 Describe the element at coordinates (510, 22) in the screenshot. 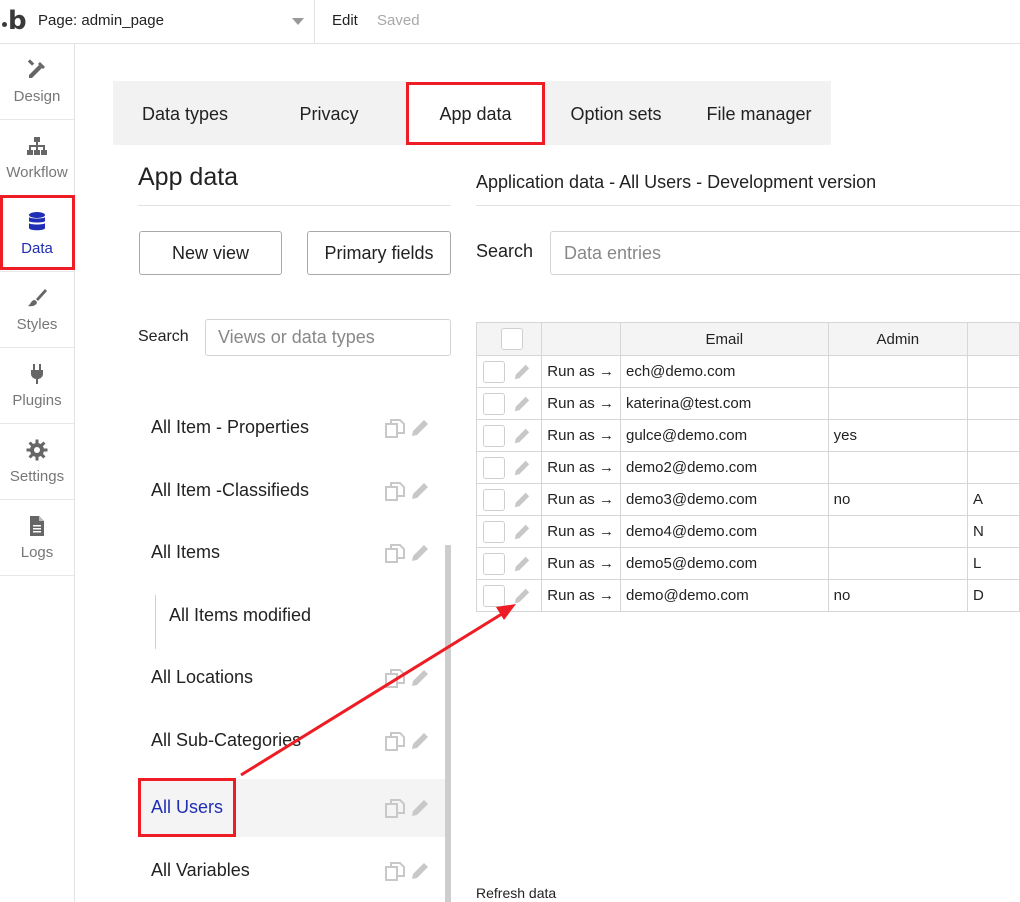

I see `top-bar: b Page: admin_page Edit Saved` at that location.